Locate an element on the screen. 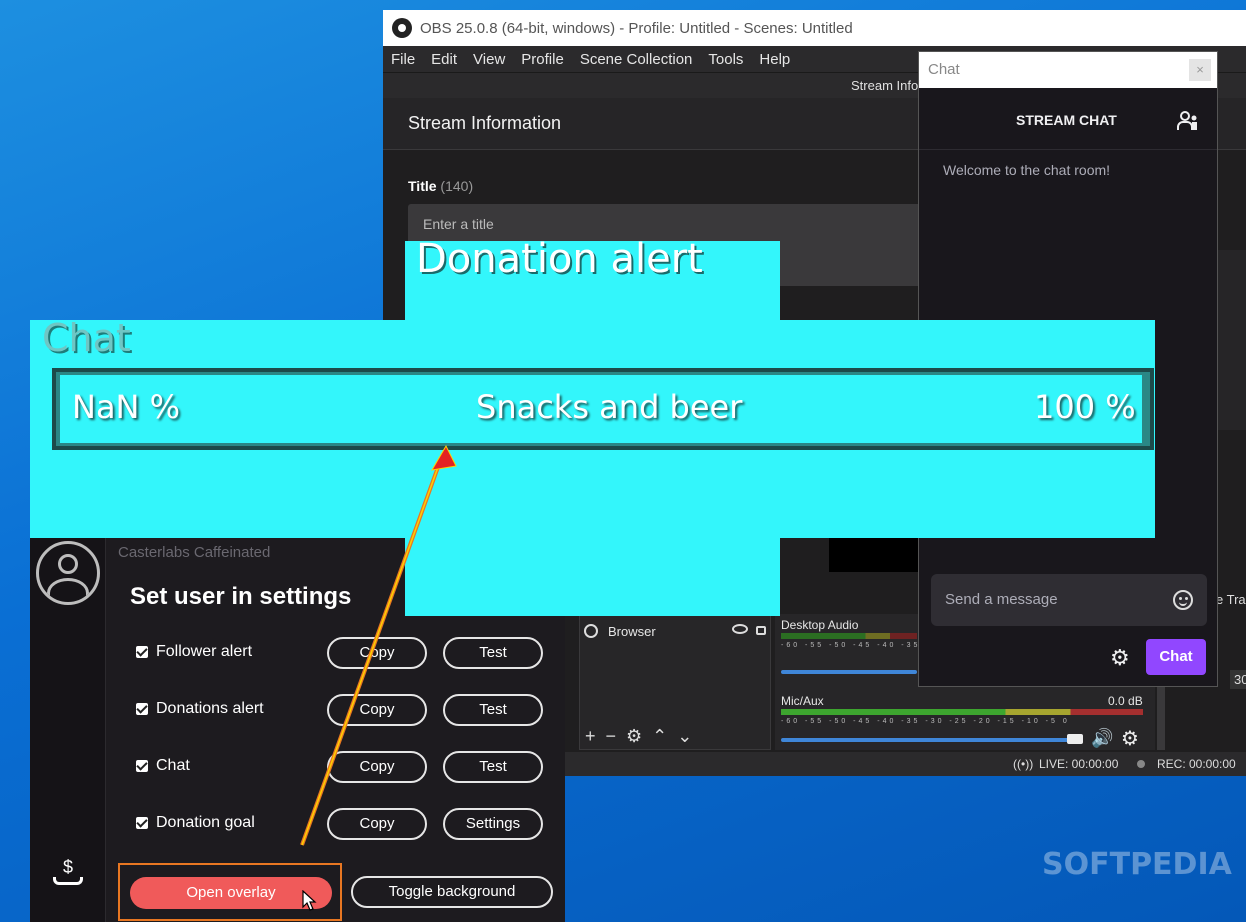  lock-icon is located at coordinates (761, 630).